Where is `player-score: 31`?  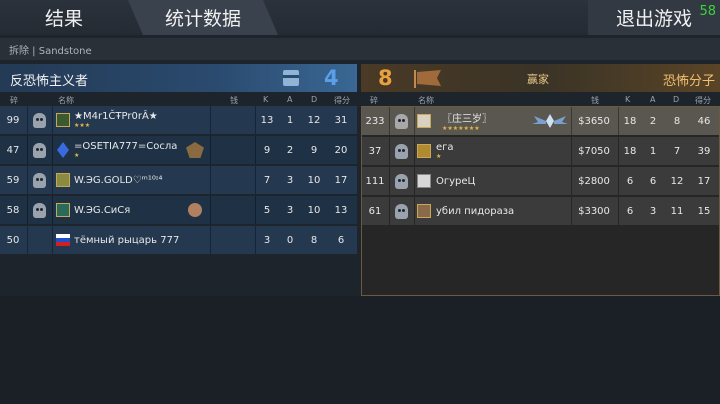 player-score: 31 is located at coordinates (341, 120).